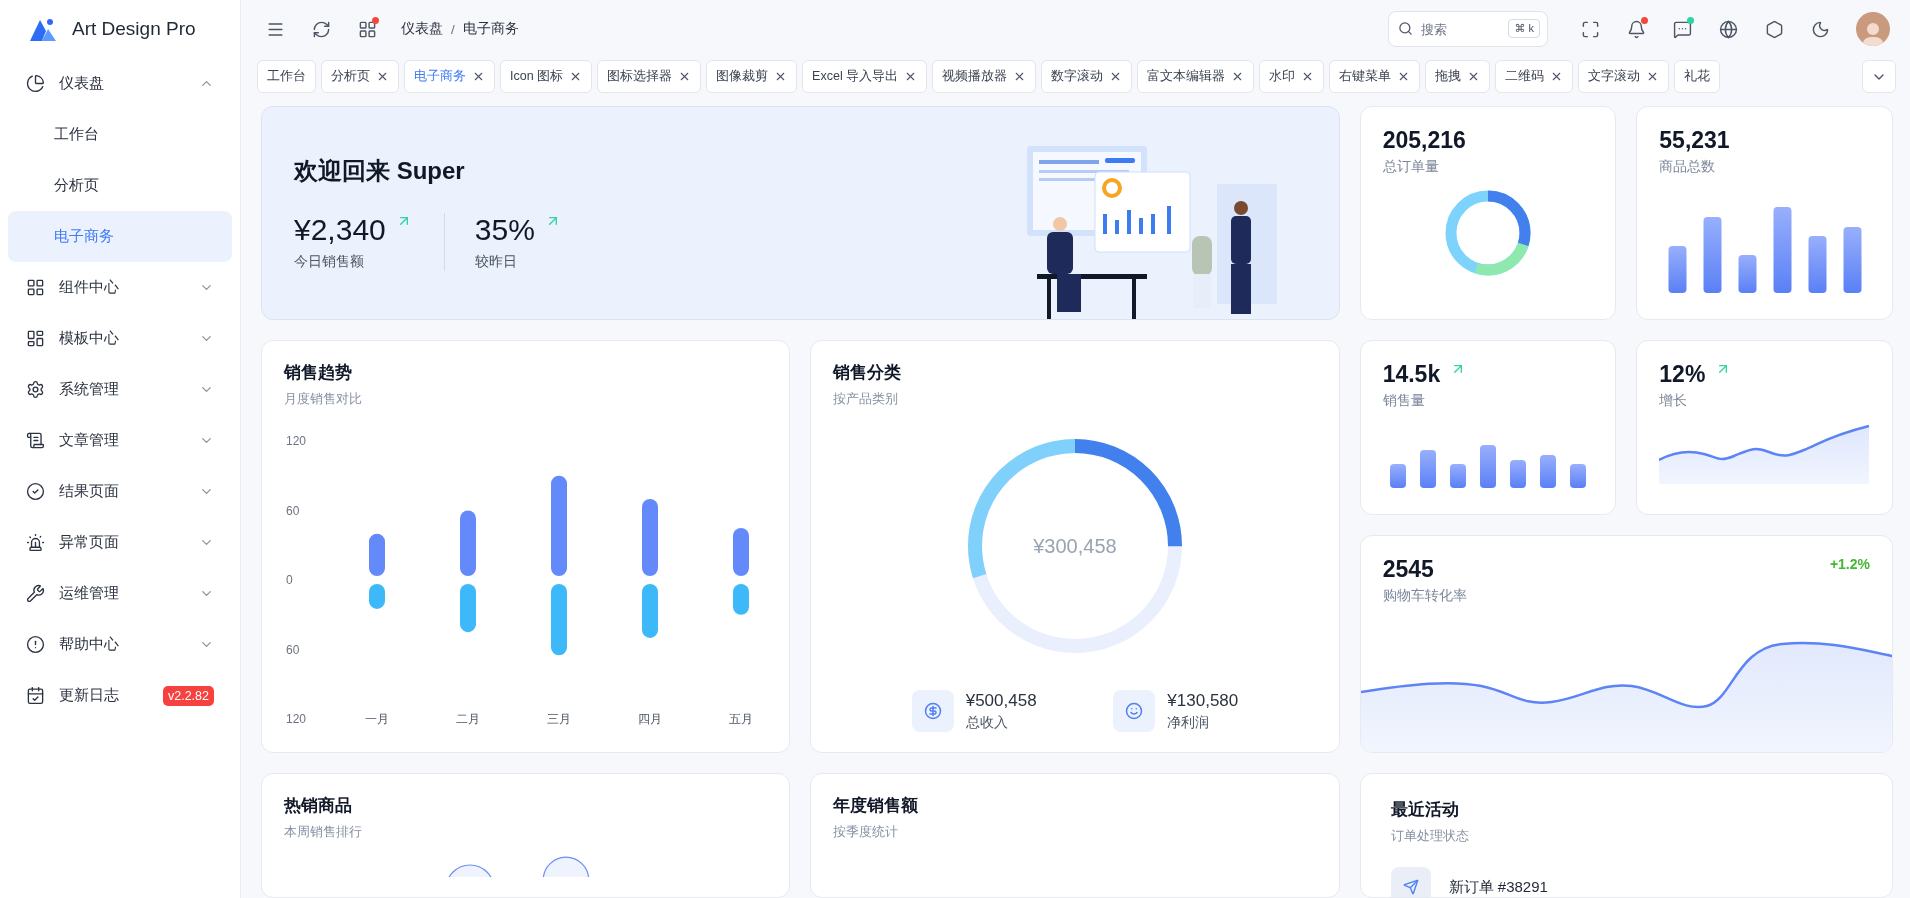  I want to click on tab: 拖拽, so click(1458, 76).